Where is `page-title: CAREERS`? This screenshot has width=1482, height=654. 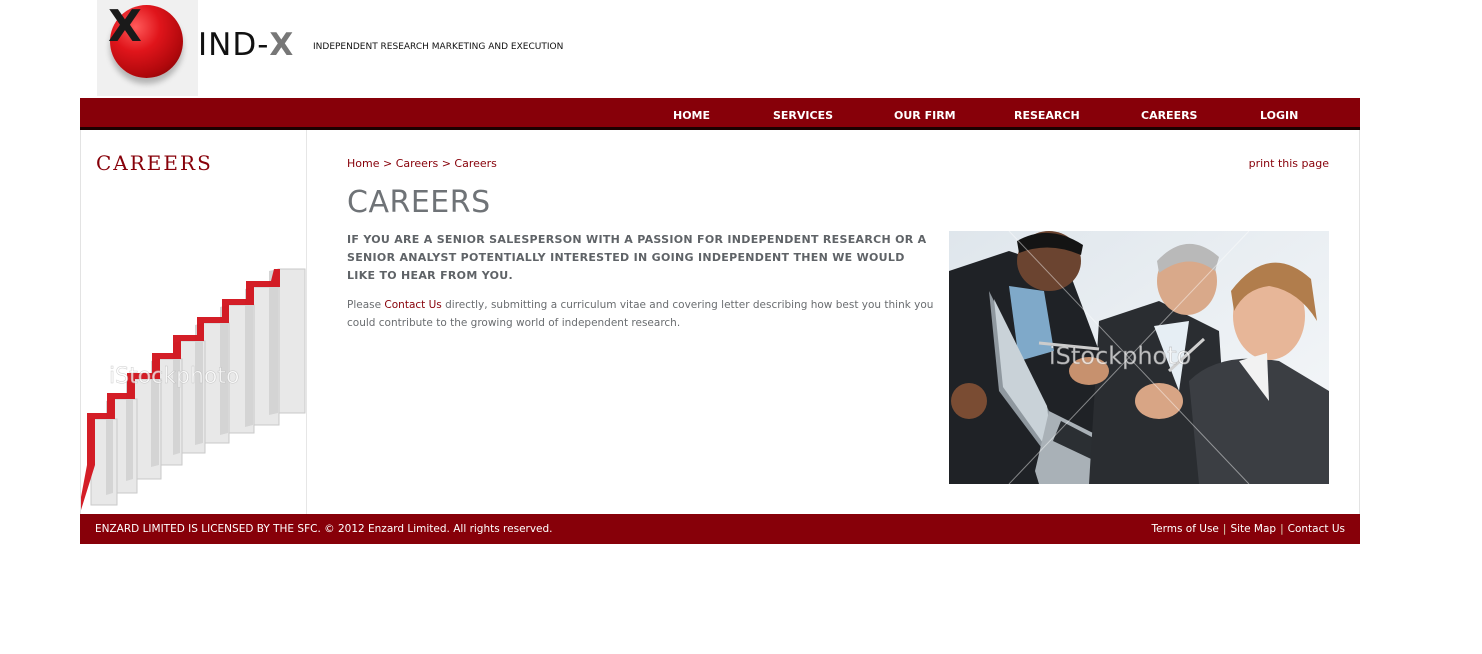 page-title: CAREERS is located at coordinates (419, 202).